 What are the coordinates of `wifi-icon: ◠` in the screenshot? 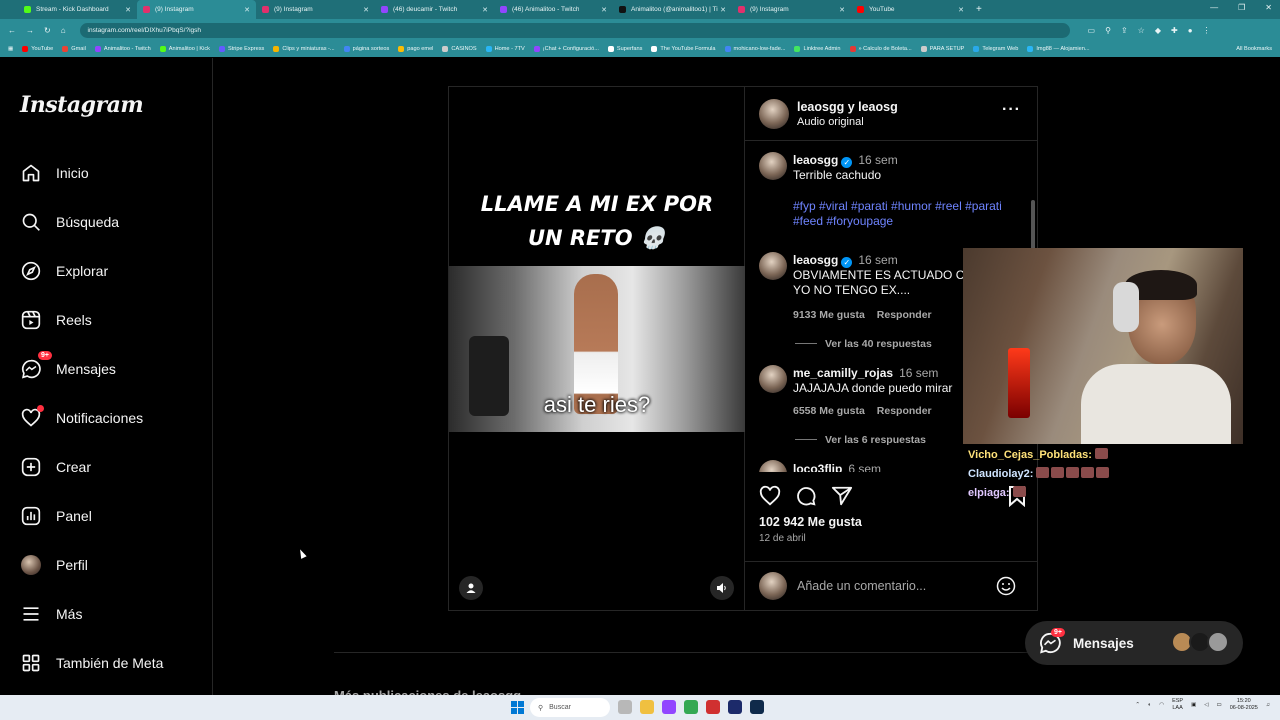 It's located at (1161, 705).